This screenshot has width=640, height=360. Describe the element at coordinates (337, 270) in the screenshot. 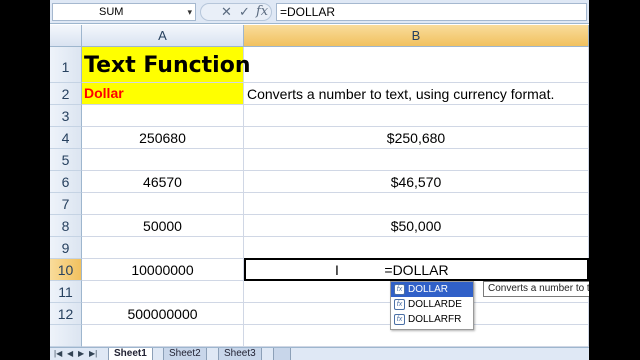

I see `text-cursor-icon: I` at that location.